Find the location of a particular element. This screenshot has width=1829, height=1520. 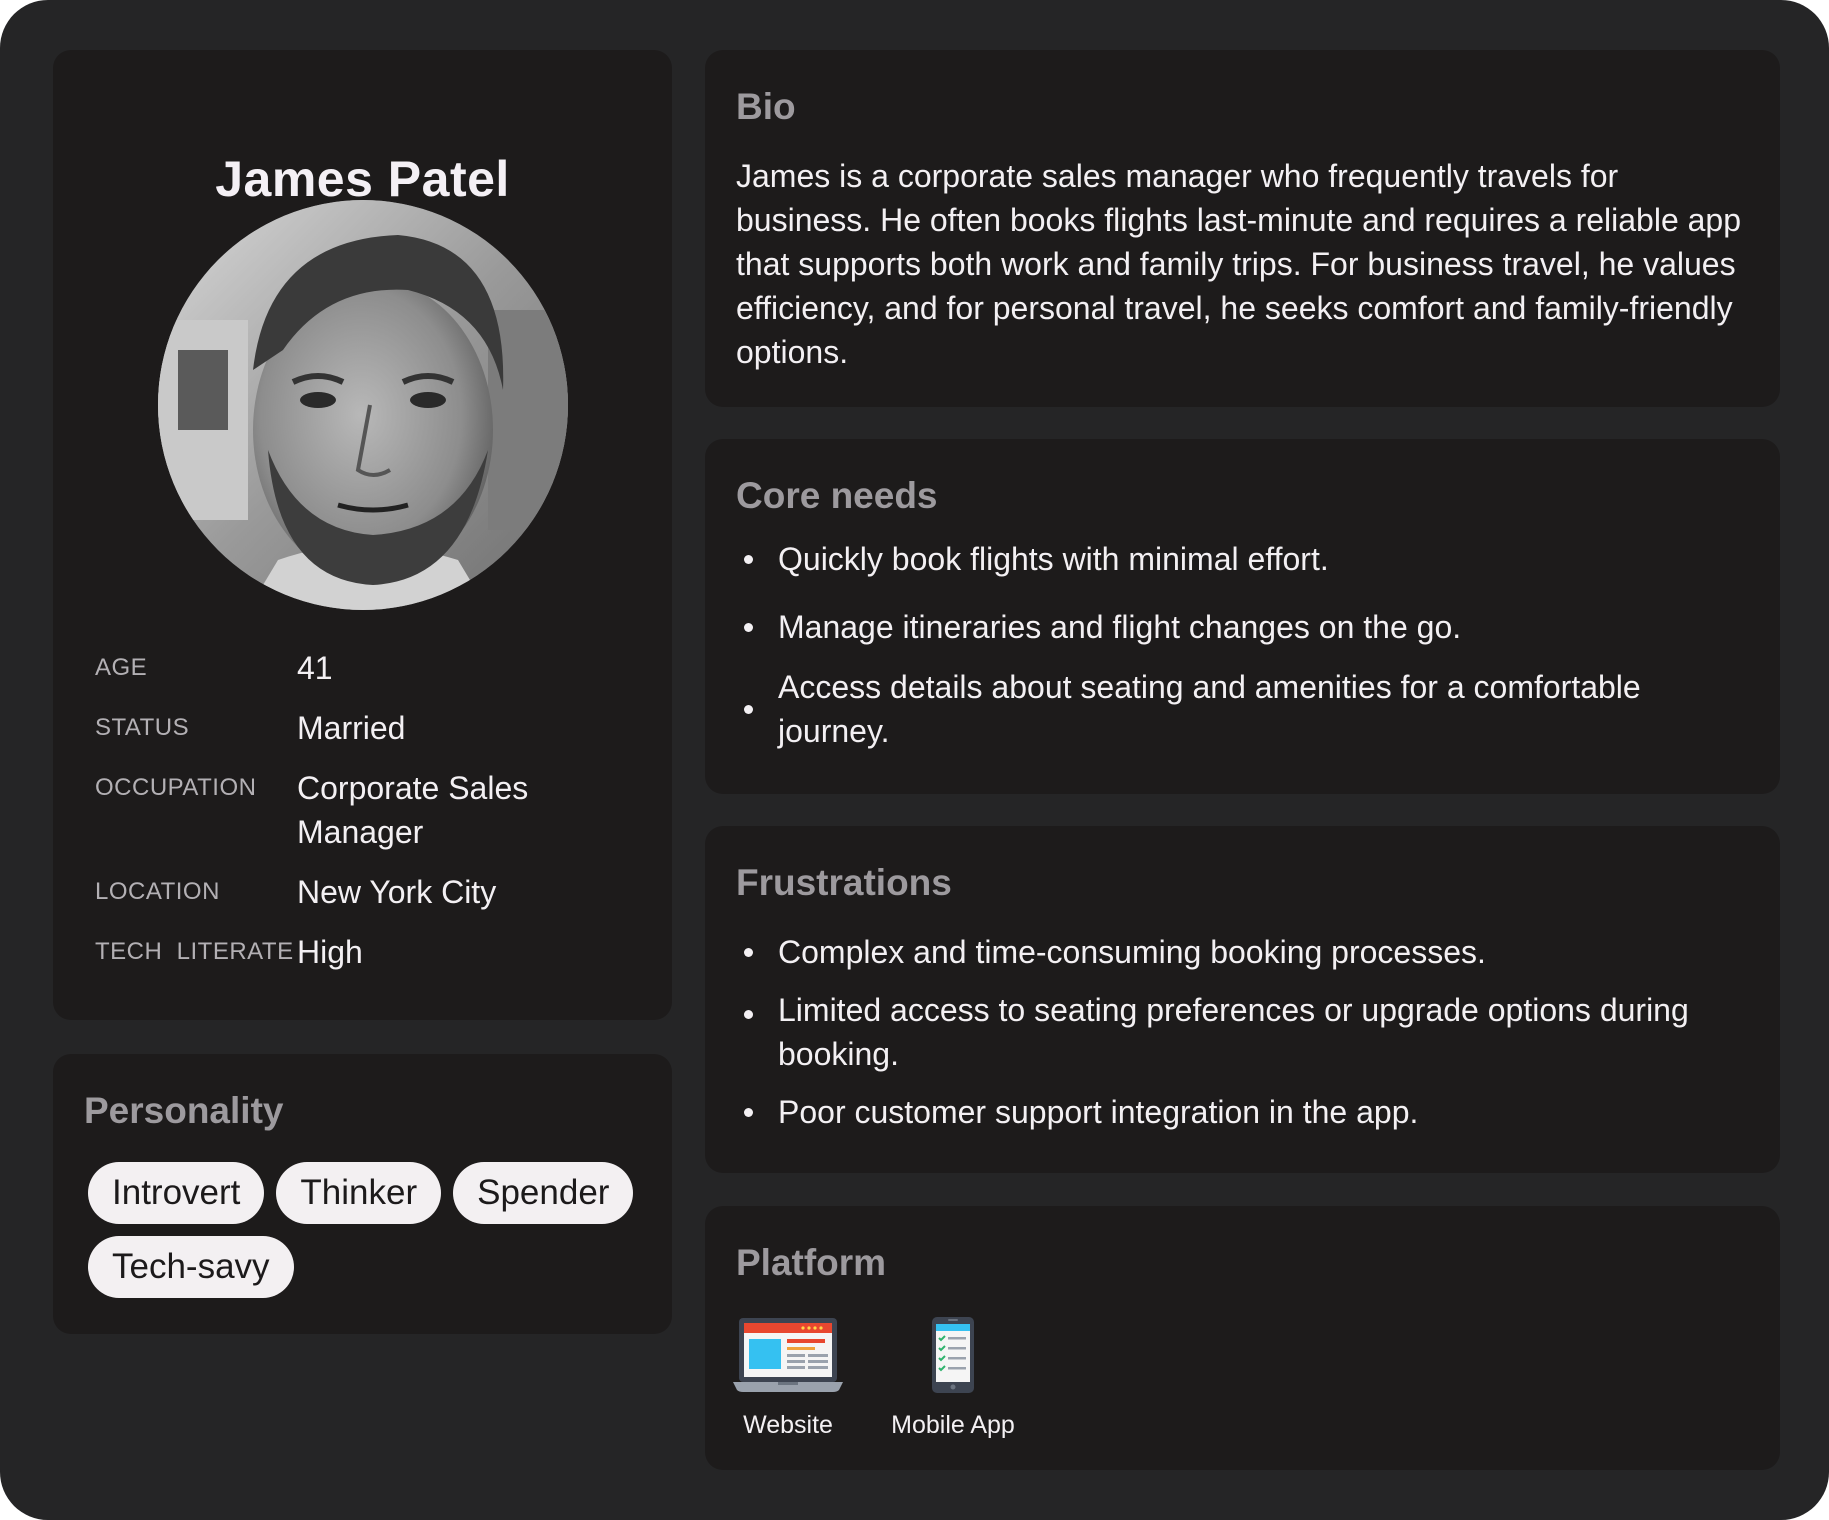

mobile-app-icon is located at coordinates (953, 1355).